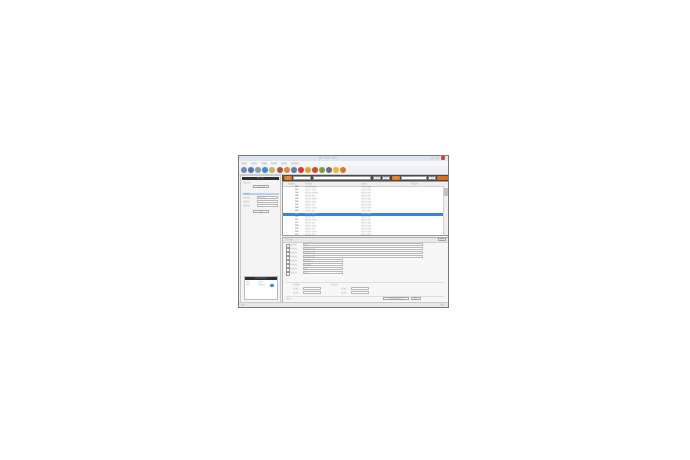  Describe the element at coordinates (445, 210) in the screenshot. I see `grid-scrollbar` at that location.